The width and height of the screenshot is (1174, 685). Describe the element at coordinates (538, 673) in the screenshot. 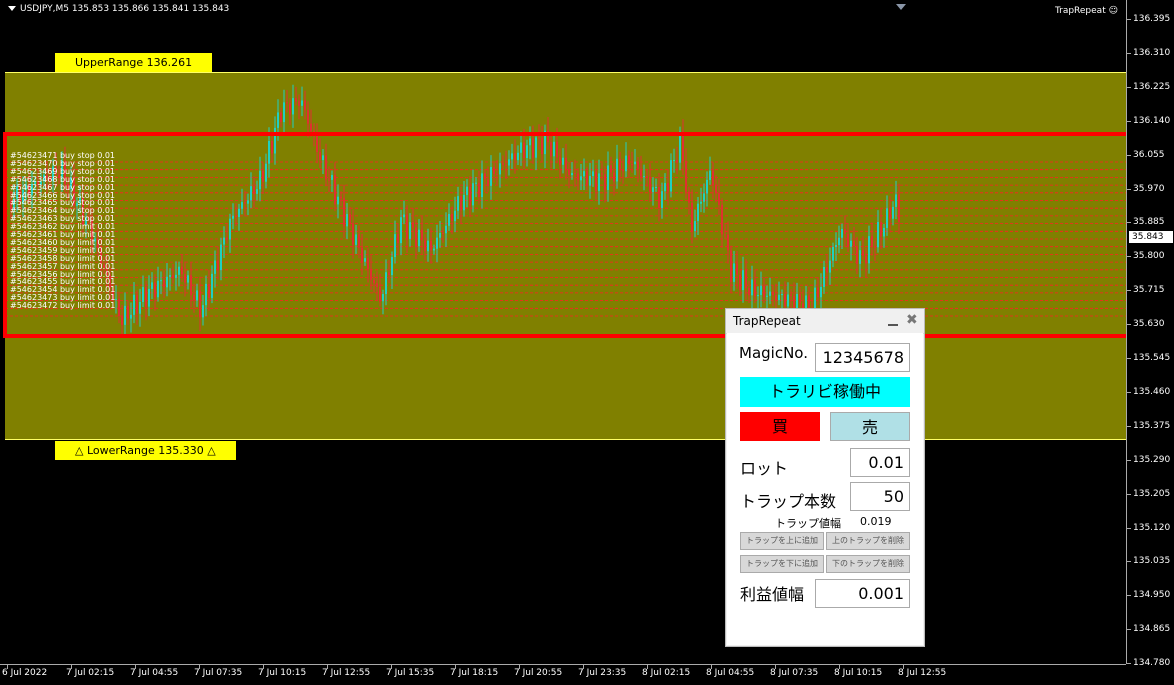

I see `time-tick-label: 7 Jul 20:55` at that location.